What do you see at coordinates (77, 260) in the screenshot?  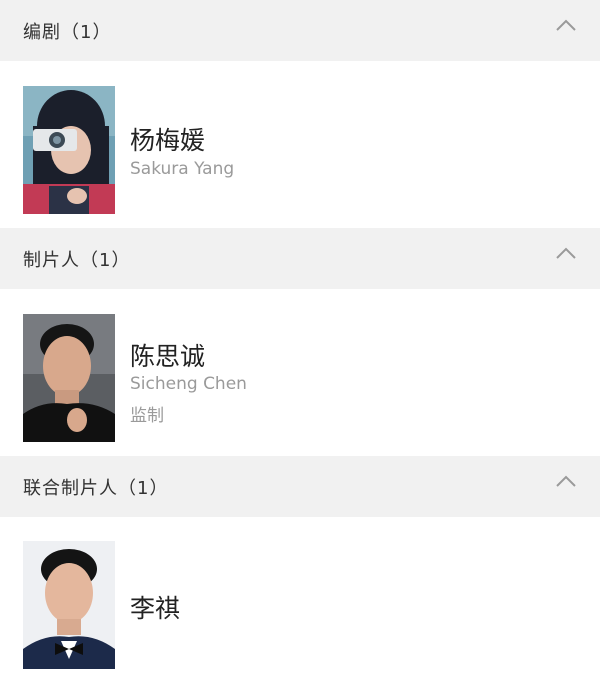 I see `section-title: 制片人（1）` at bounding box center [77, 260].